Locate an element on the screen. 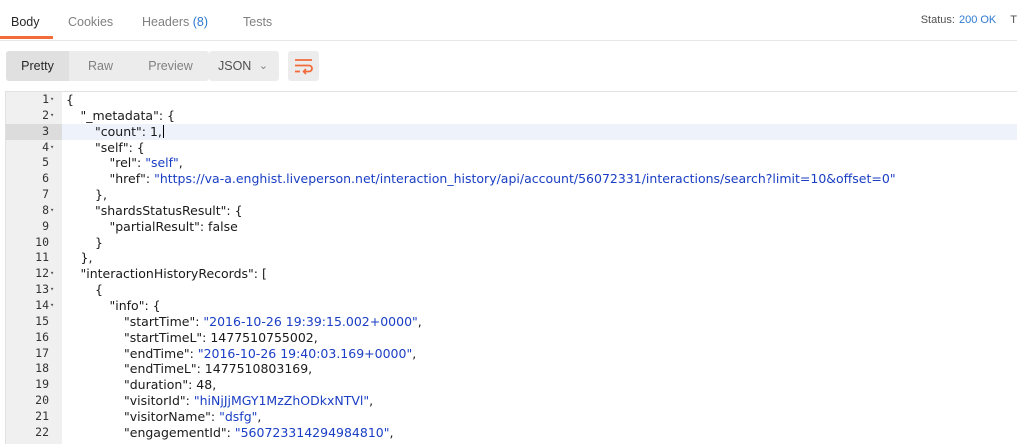  status-label: Status: is located at coordinates (937, 20).